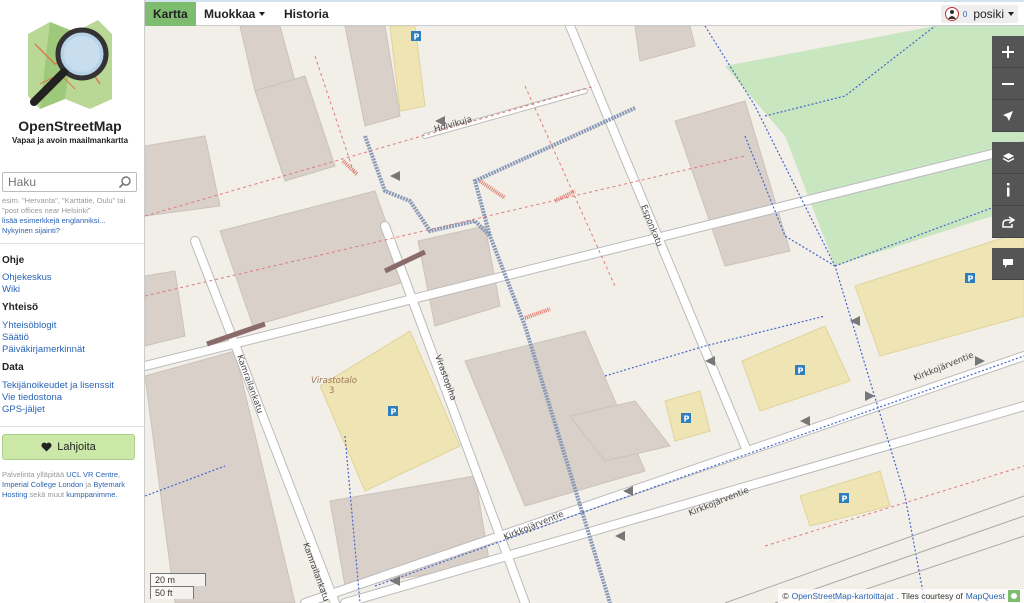 The width and height of the screenshot is (1024, 603). Describe the element at coordinates (985, 596) in the screenshot. I see `mapquest-link: MapQuest` at that location.